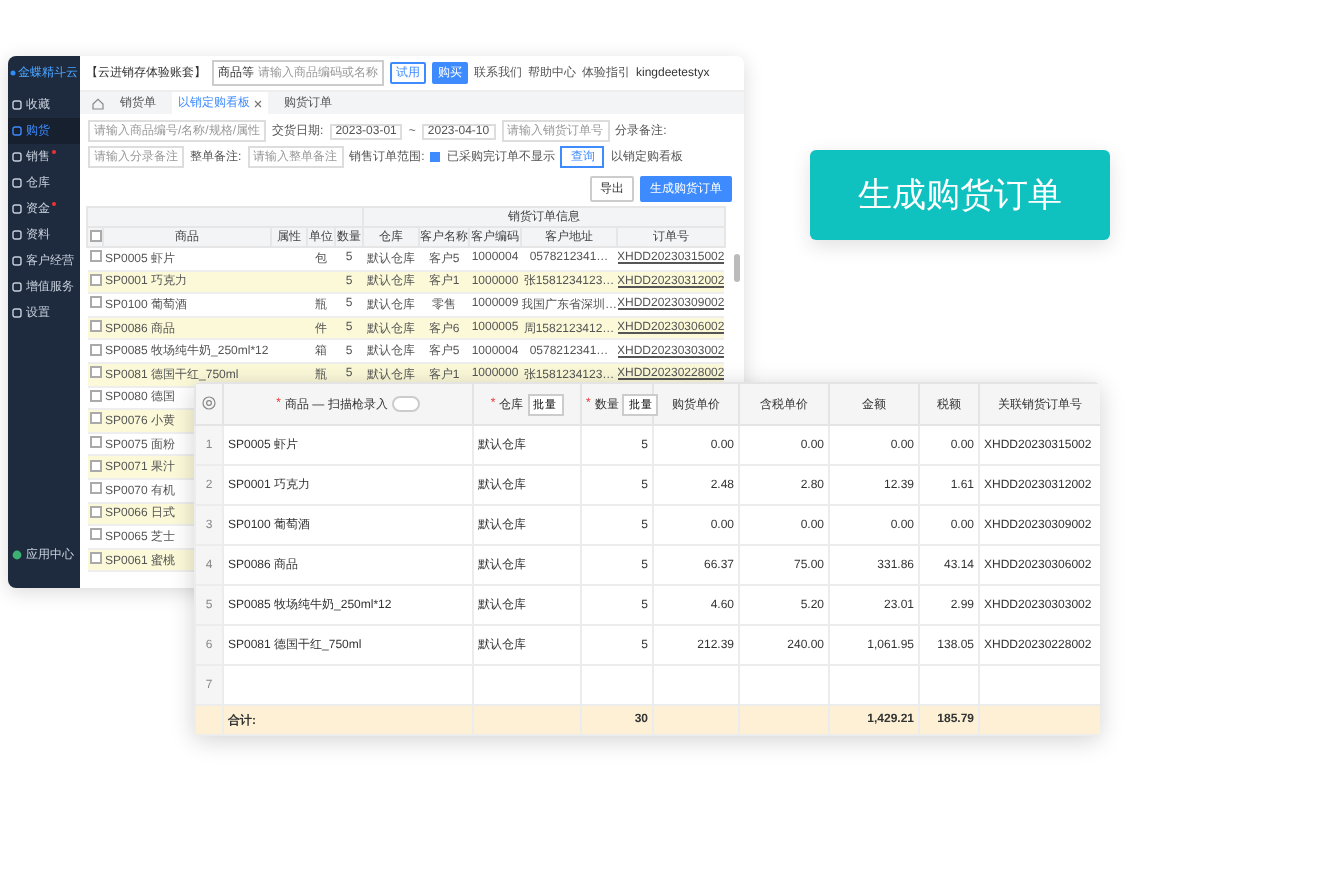 The image size is (1326, 876). What do you see at coordinates (13, 73) in the screenshot?
I see `logo-icon` at bounding box center [13, 73].